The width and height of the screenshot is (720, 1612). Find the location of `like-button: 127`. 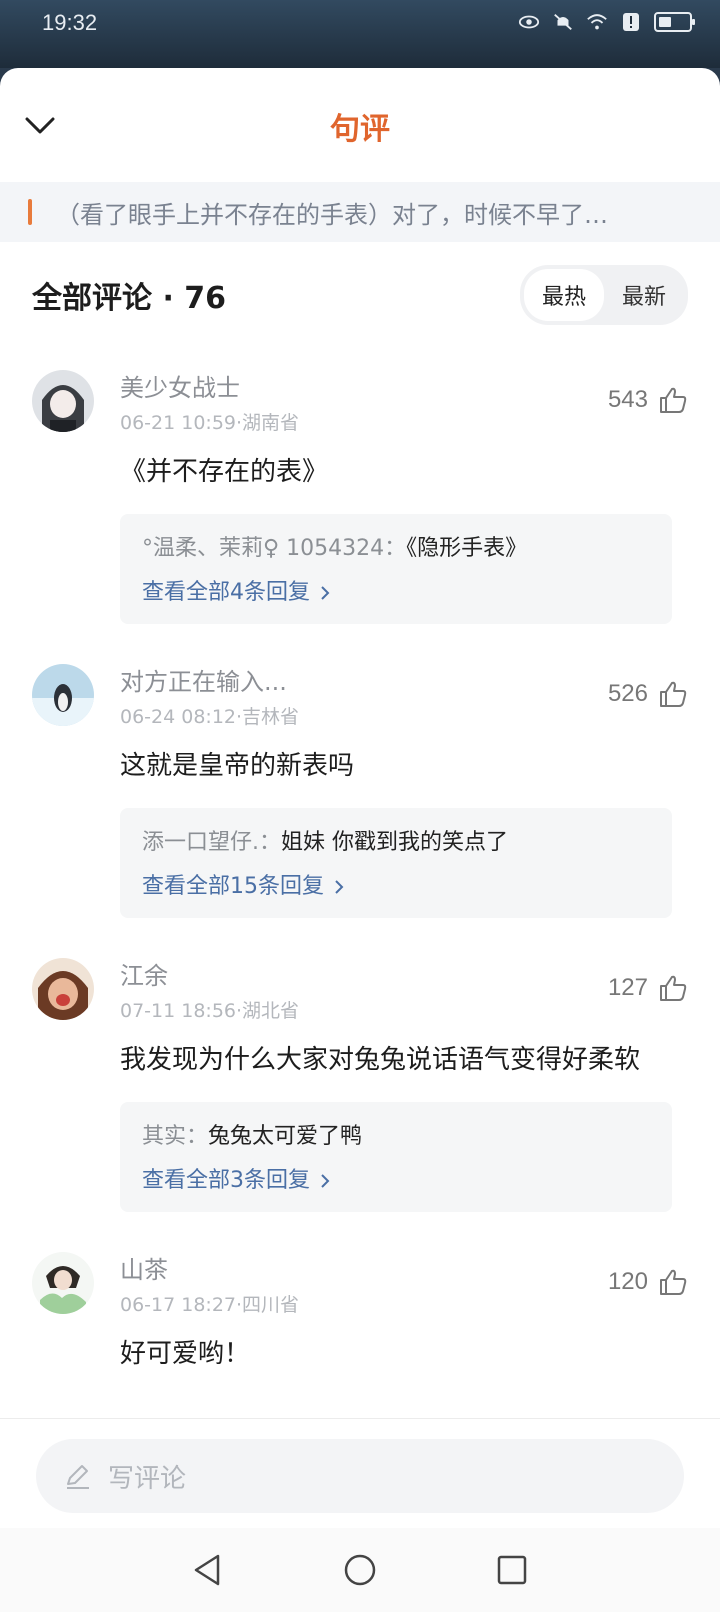

like-button: 127 is located at coordinates (648, 988).